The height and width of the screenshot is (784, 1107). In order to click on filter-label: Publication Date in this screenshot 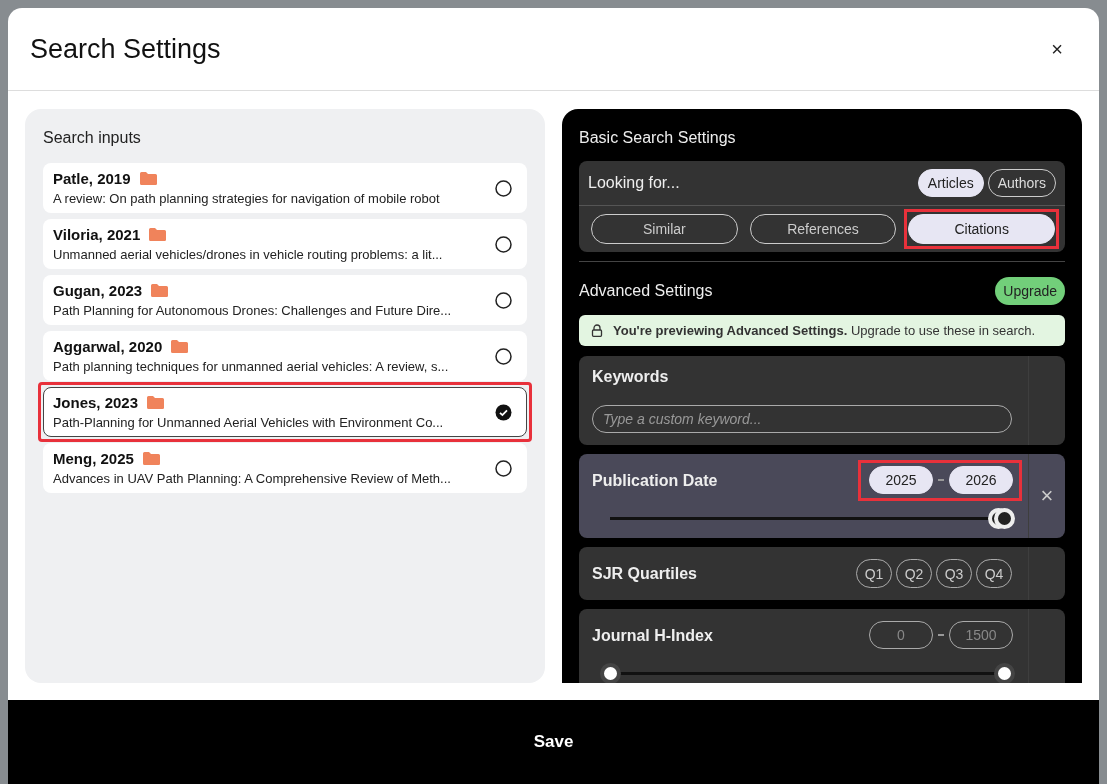, I will do `click(655, 480)`.